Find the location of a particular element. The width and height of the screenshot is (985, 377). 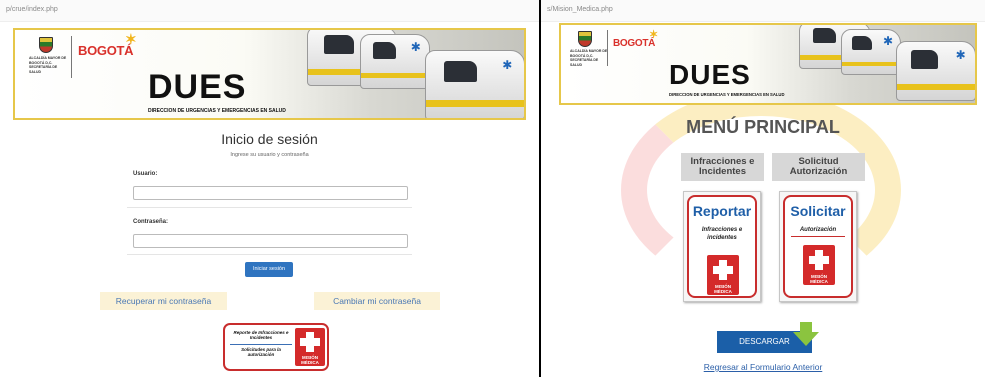

tab-solicitud: Solicitud Autorización is located at coordinates (818, 167).